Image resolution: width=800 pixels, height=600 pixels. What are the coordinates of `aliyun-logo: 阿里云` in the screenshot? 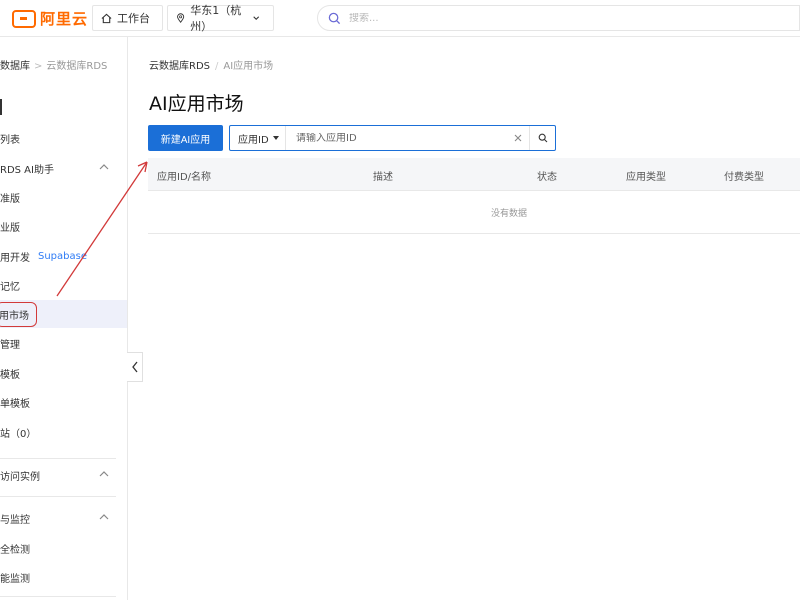 It's located at (50, 18).